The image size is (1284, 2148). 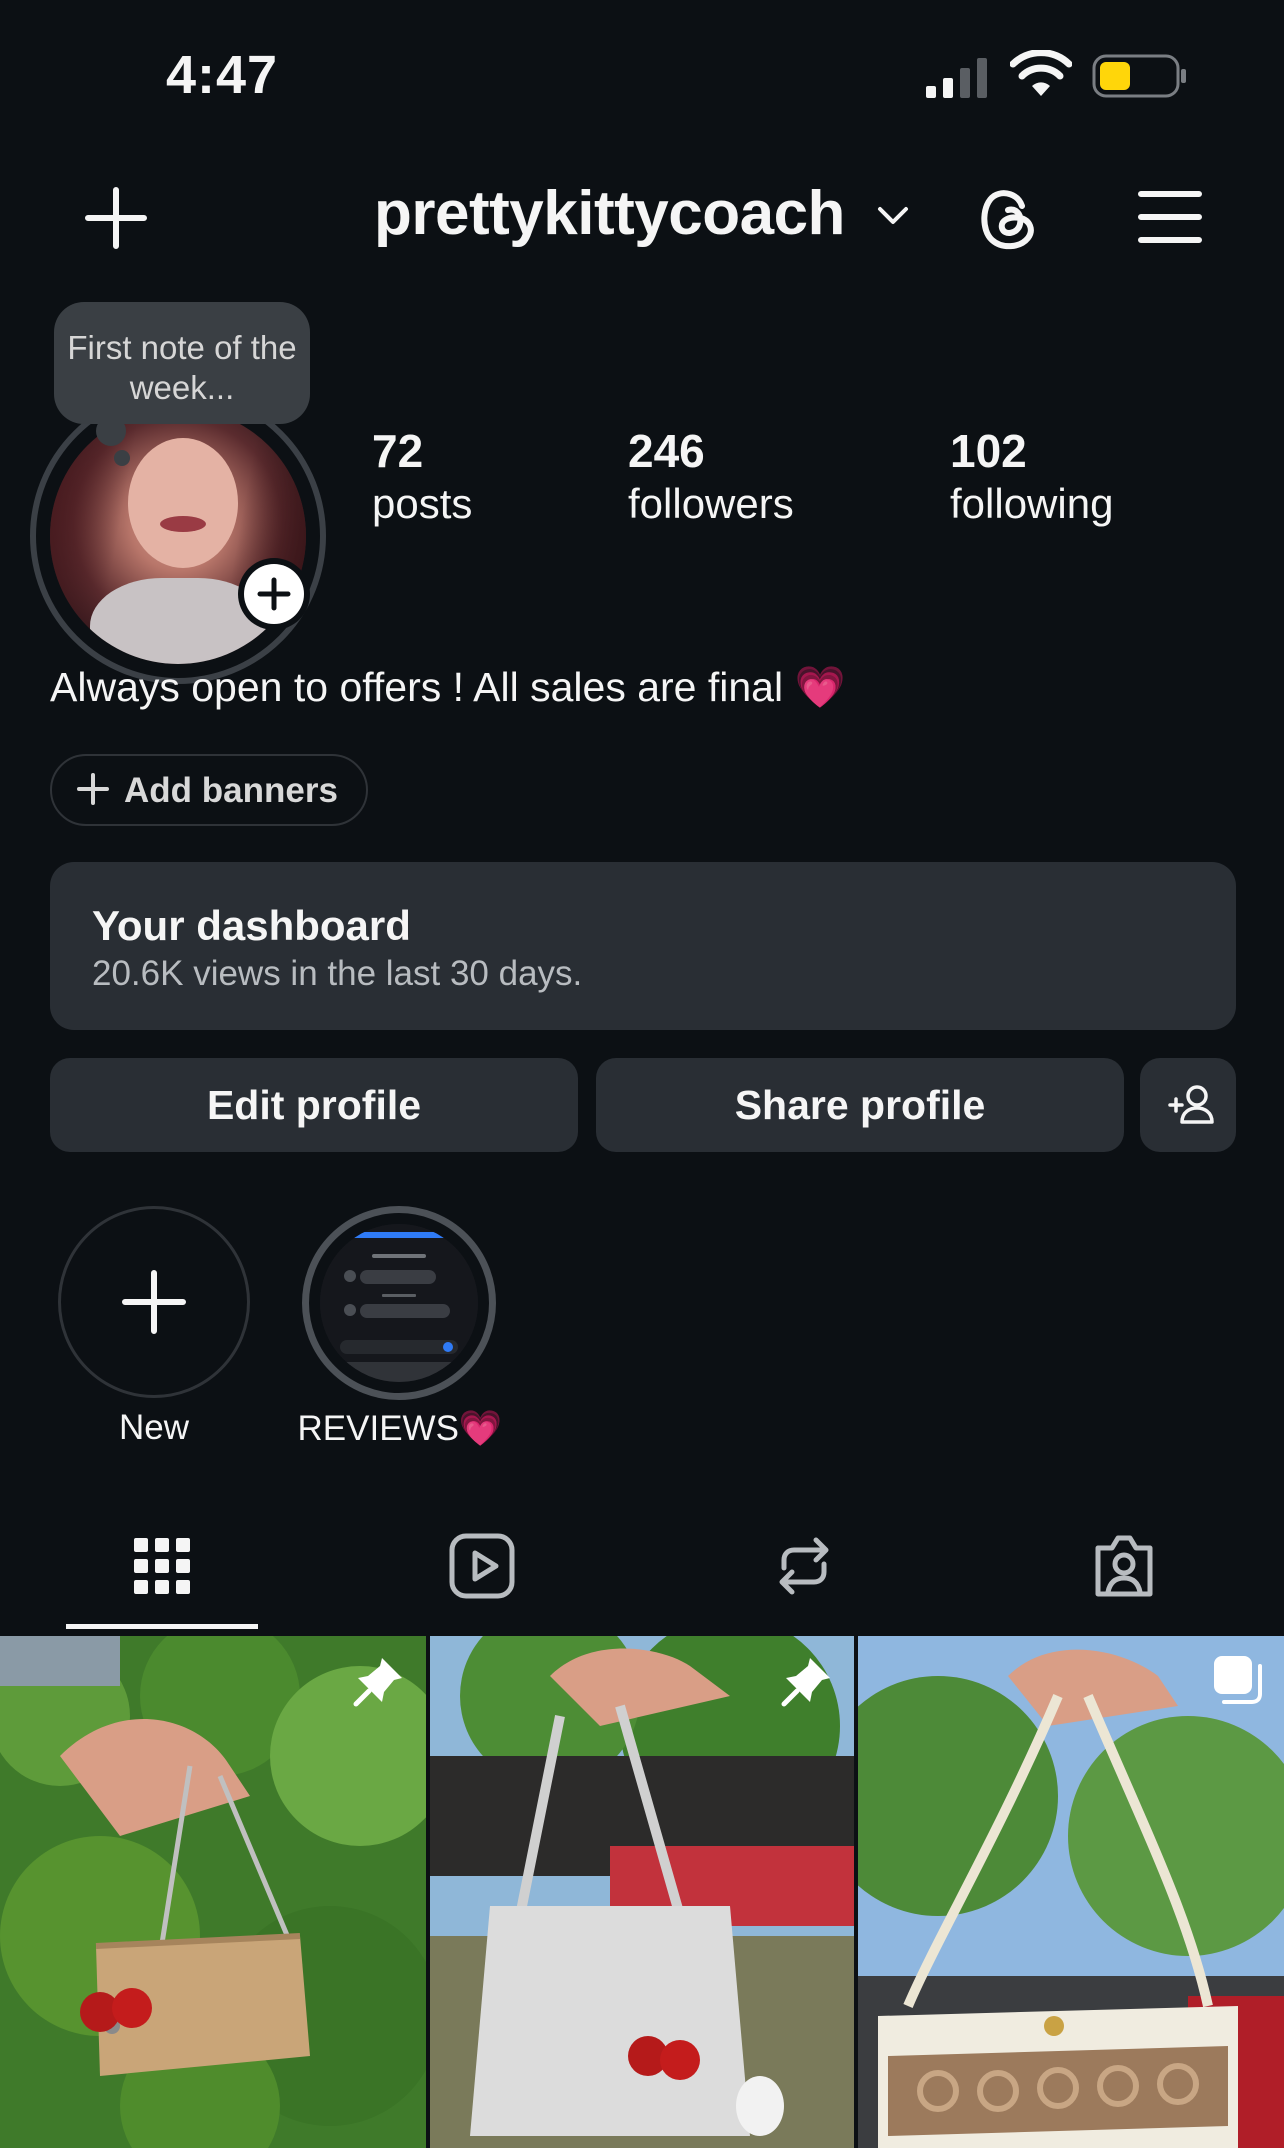 I want to click on stat-posts: 72 posts, so click(x=422, y=477).